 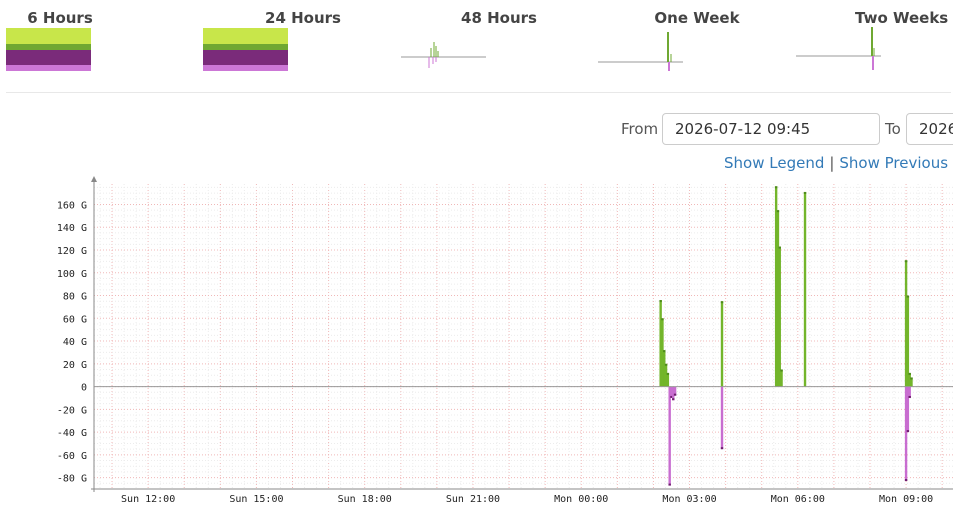 I want to click on period-6-hours: 6 Hours, so click(x=48, y=40).